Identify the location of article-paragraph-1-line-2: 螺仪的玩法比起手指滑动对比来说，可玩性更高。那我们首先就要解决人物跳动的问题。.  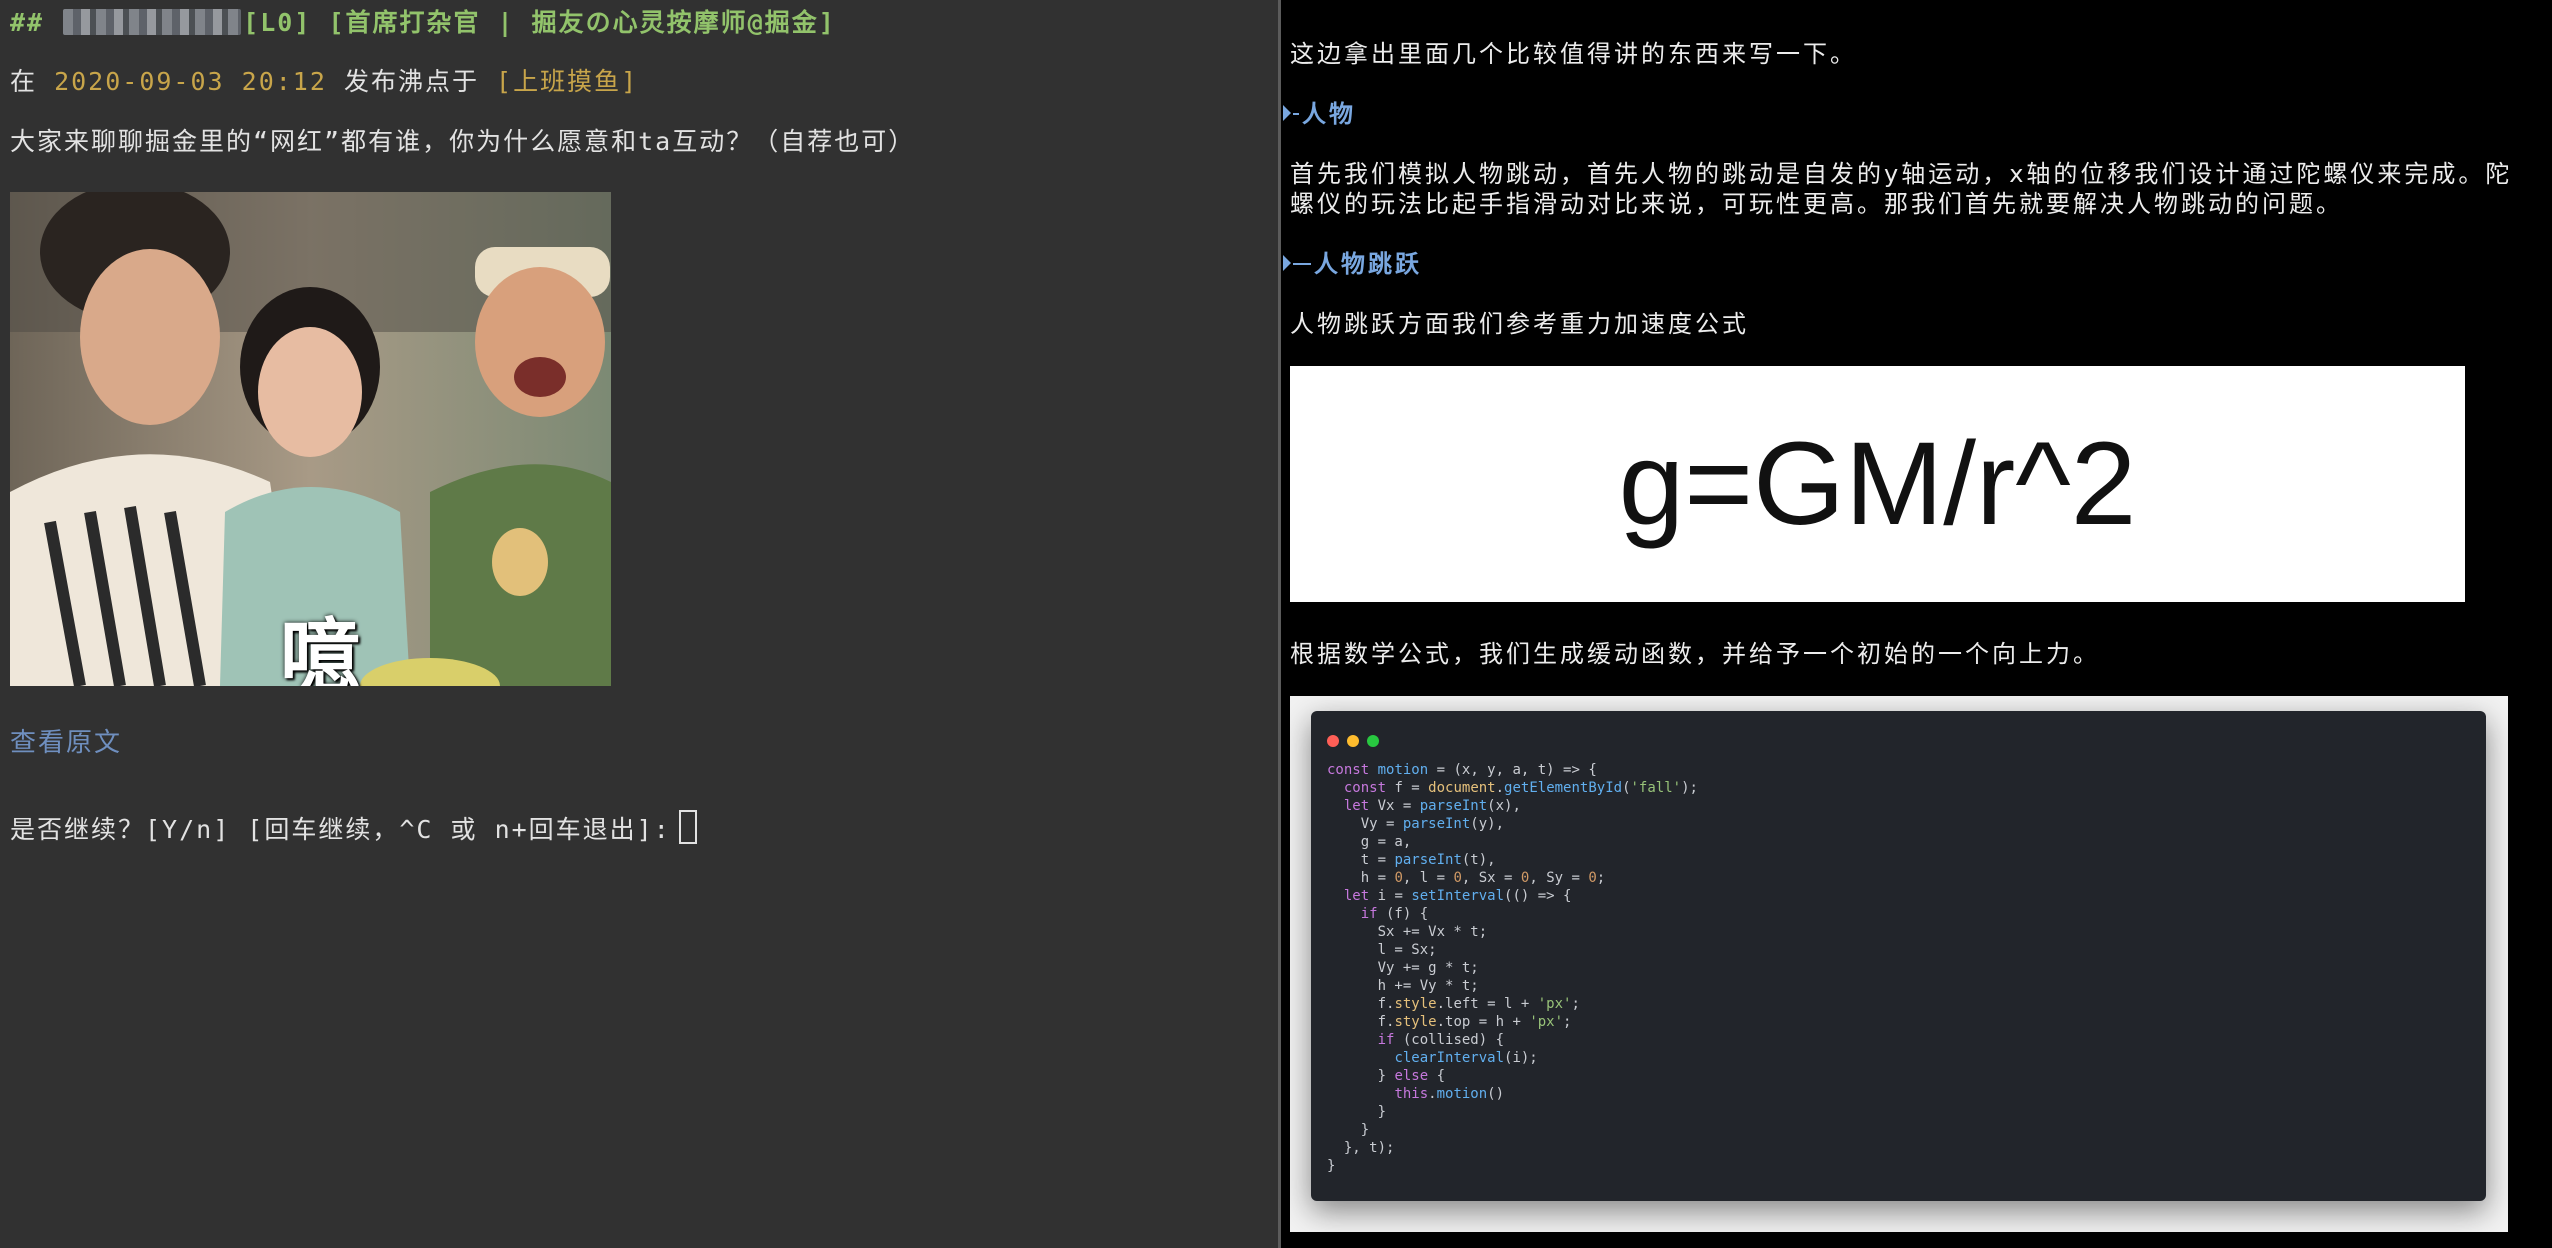
(1816, 204).